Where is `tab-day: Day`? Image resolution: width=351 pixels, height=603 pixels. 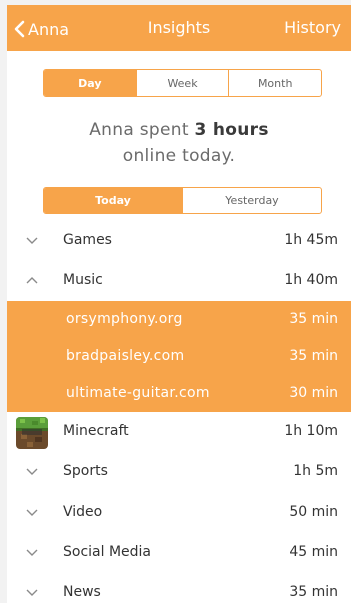 tab-day: Day is located at coordinates (90, 83).